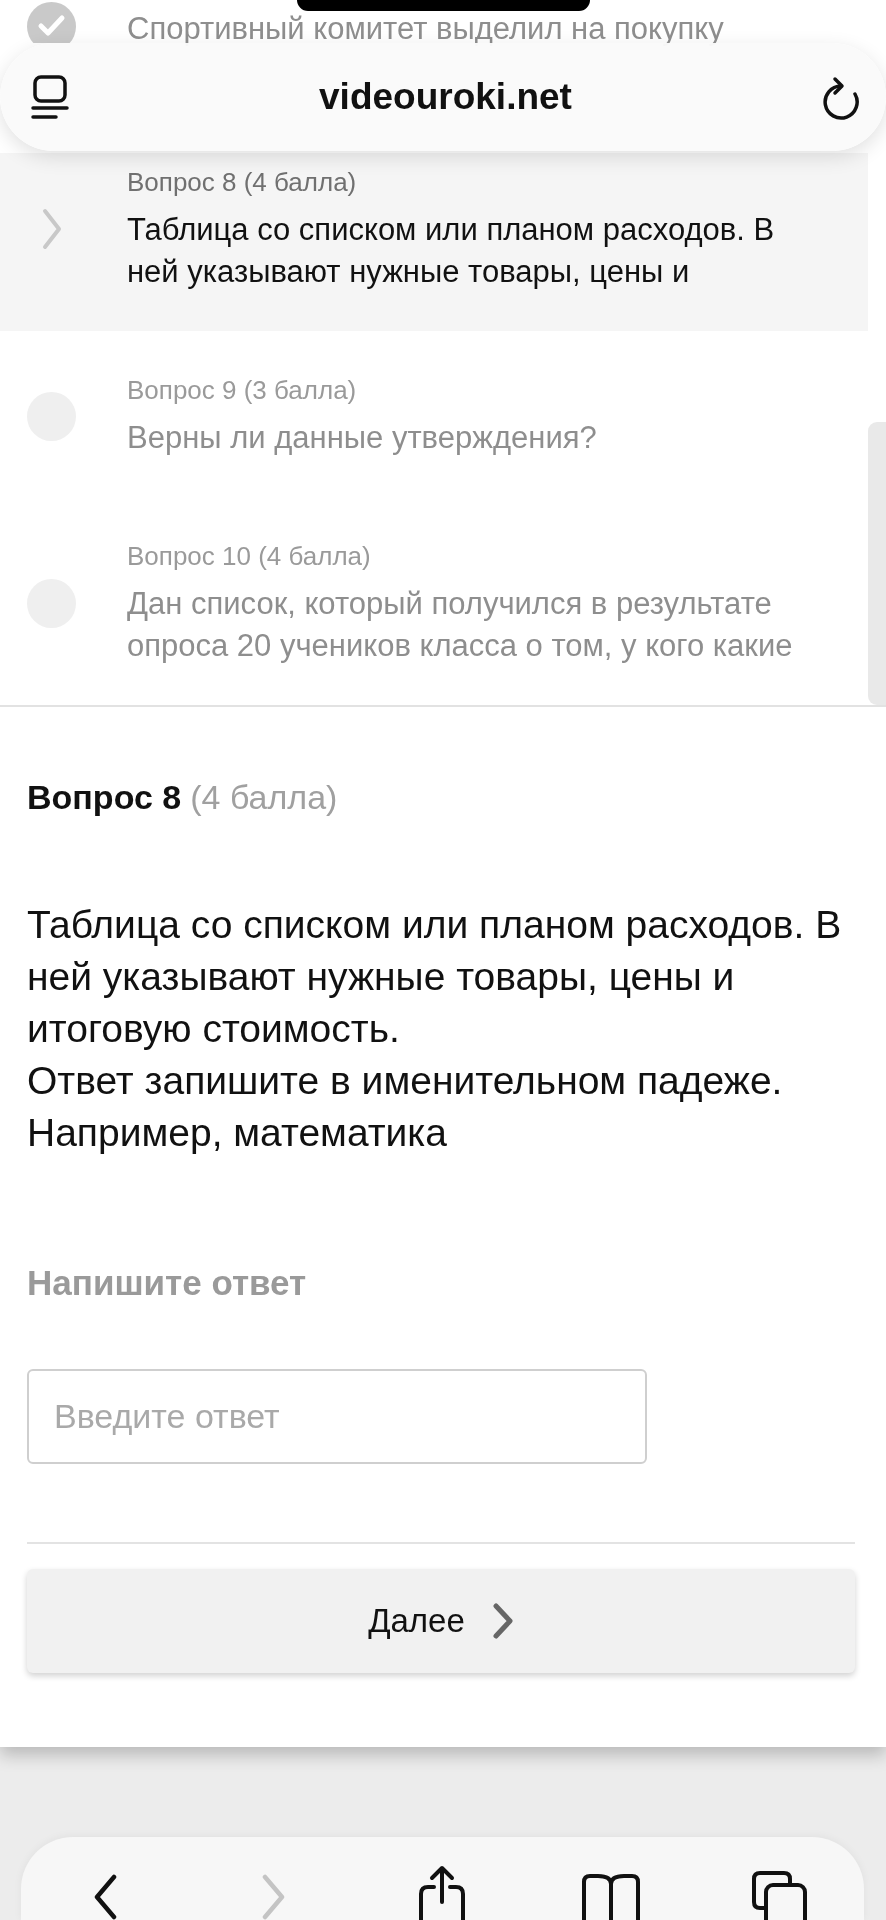 The image size is (886, 1920). I want to click on question-list-text: Спортивный комитет выделил на покупку, so click(426, 29).